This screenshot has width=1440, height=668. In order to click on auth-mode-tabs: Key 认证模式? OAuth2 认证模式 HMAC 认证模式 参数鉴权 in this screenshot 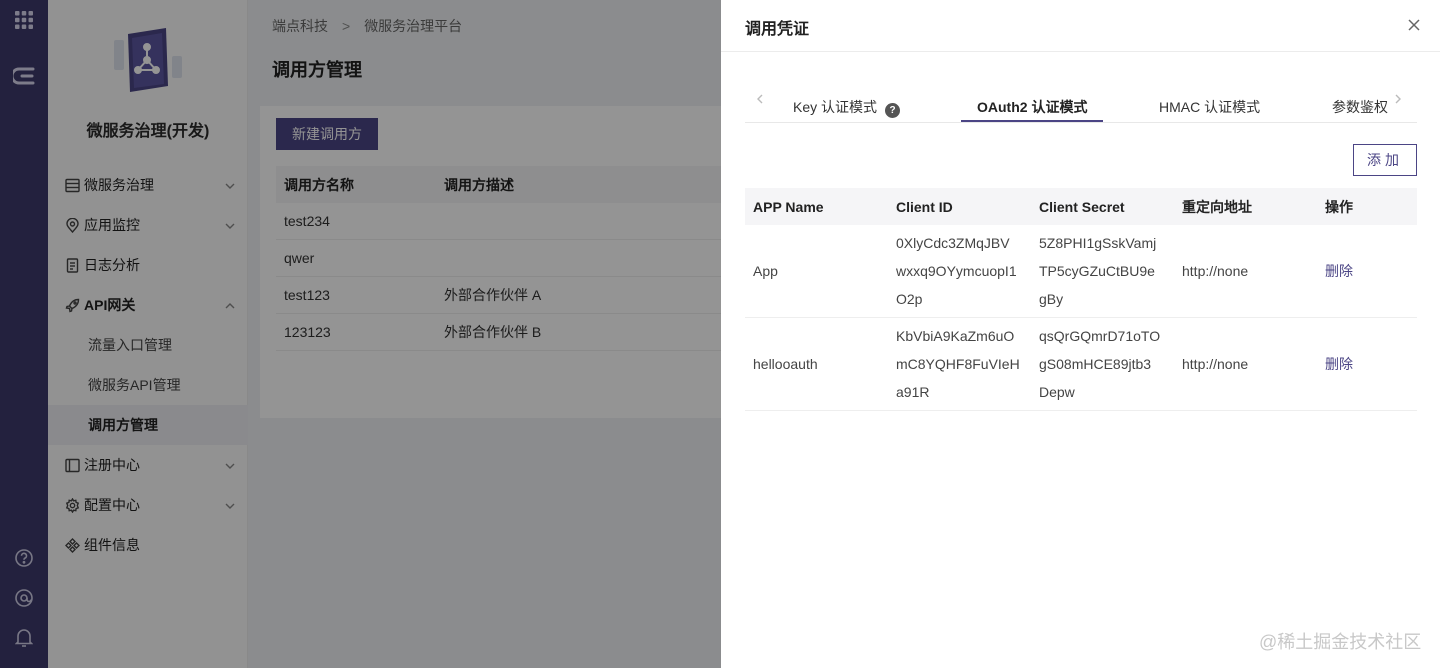, I will do `click(1081, 103)`.